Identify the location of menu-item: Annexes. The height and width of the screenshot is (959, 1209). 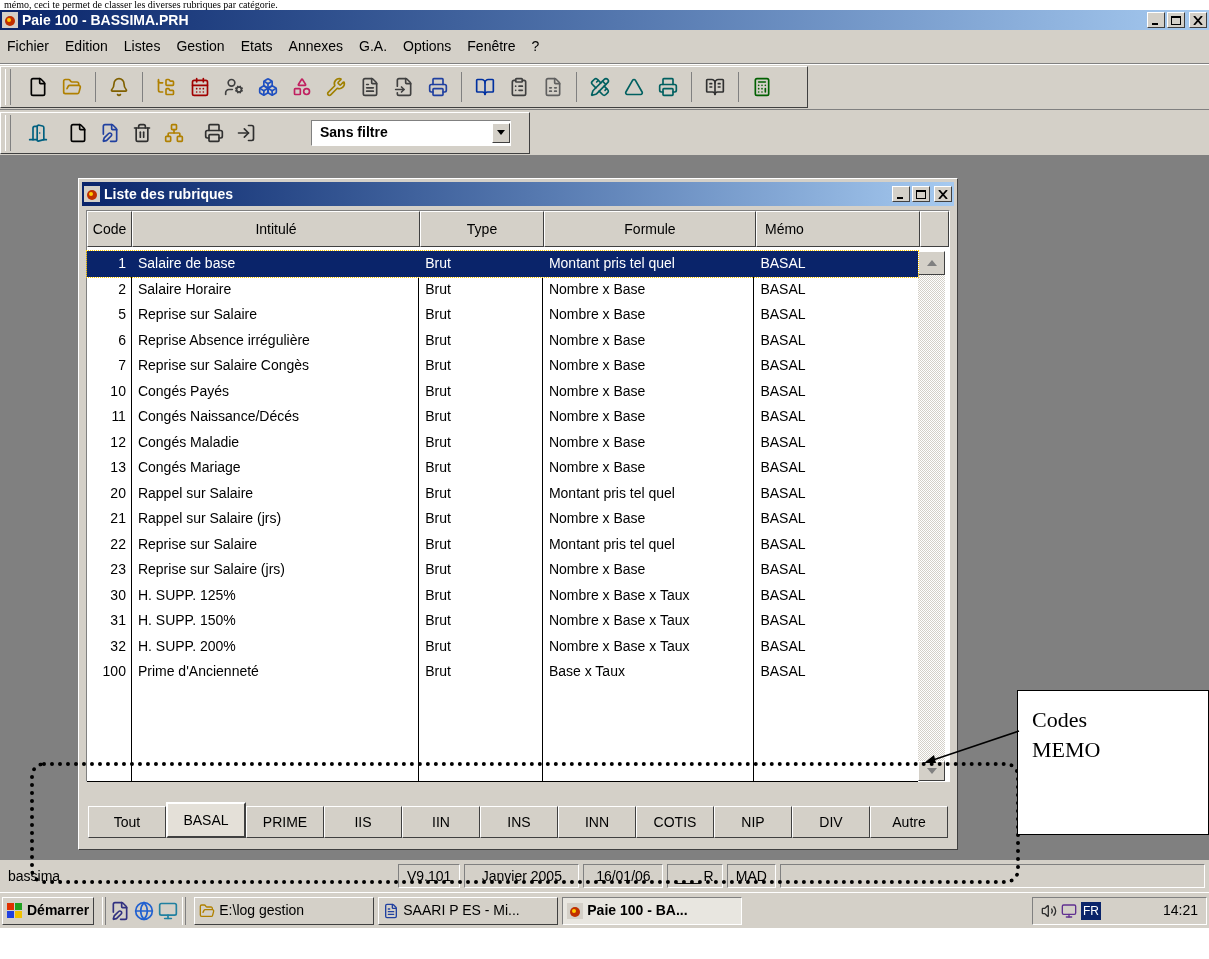
(316, 46).